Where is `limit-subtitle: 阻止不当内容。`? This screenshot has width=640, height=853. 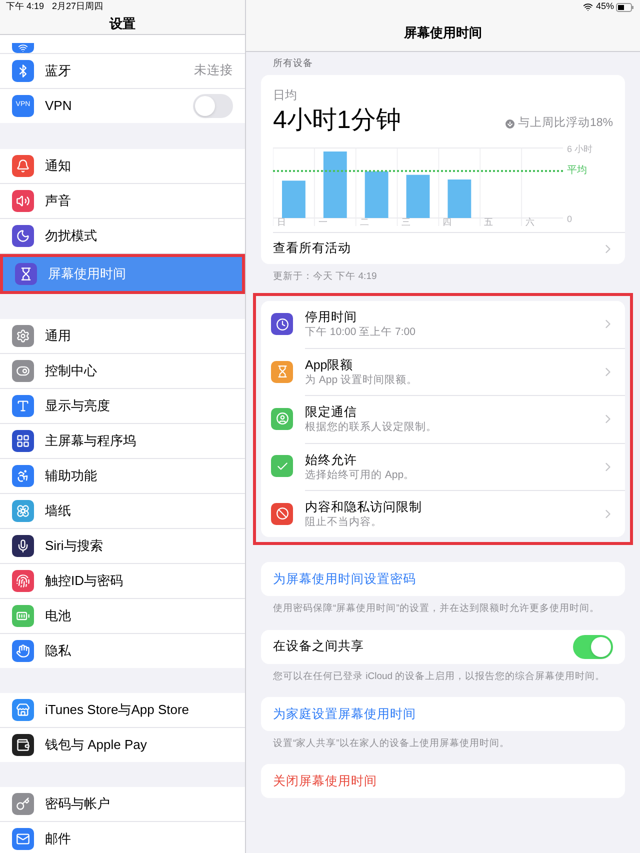
limit-subtitle: 阻止不当内容。 is located at coordinates (344, 522).